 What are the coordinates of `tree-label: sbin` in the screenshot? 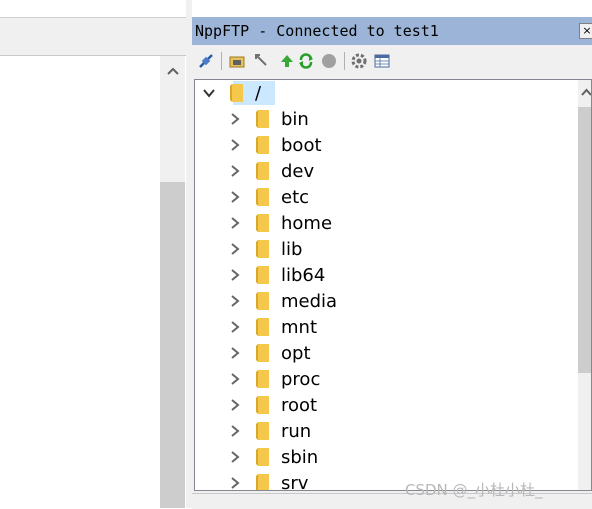 It's located at (300, 457).